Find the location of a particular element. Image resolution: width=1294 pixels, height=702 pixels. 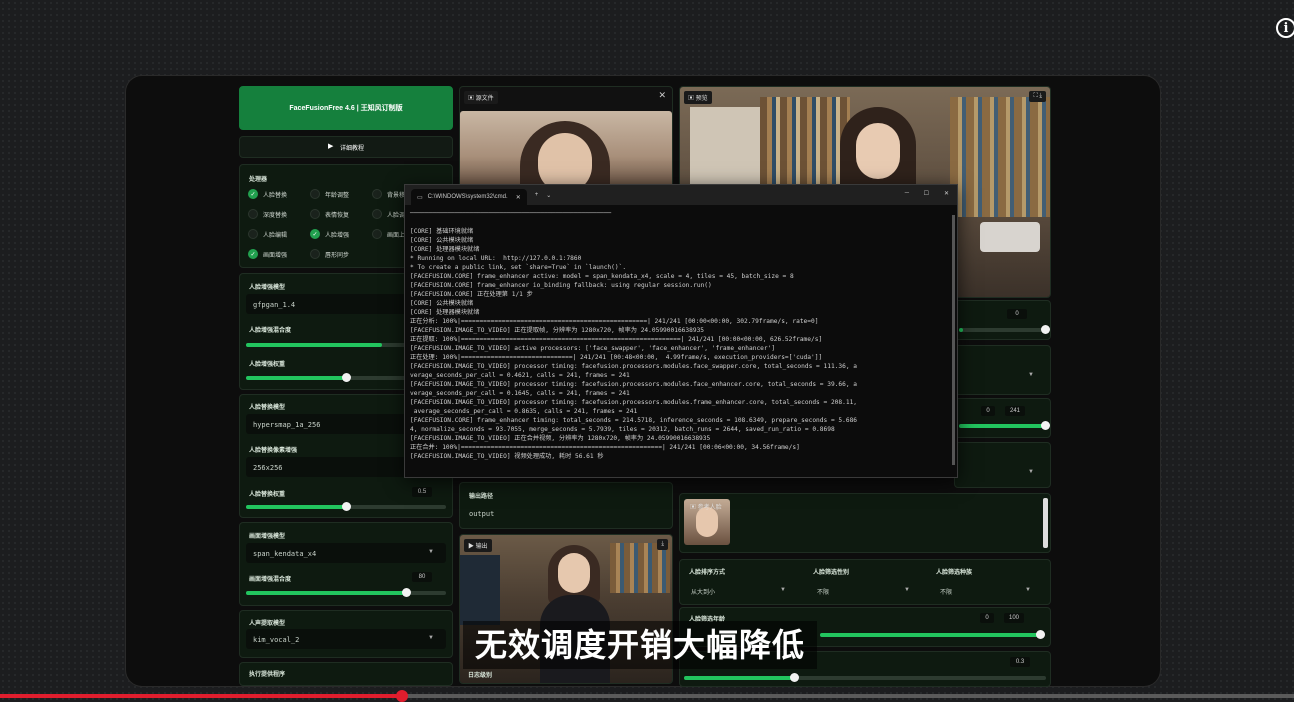

maximize-icon: ☐ is located at coordinates (926, 193).